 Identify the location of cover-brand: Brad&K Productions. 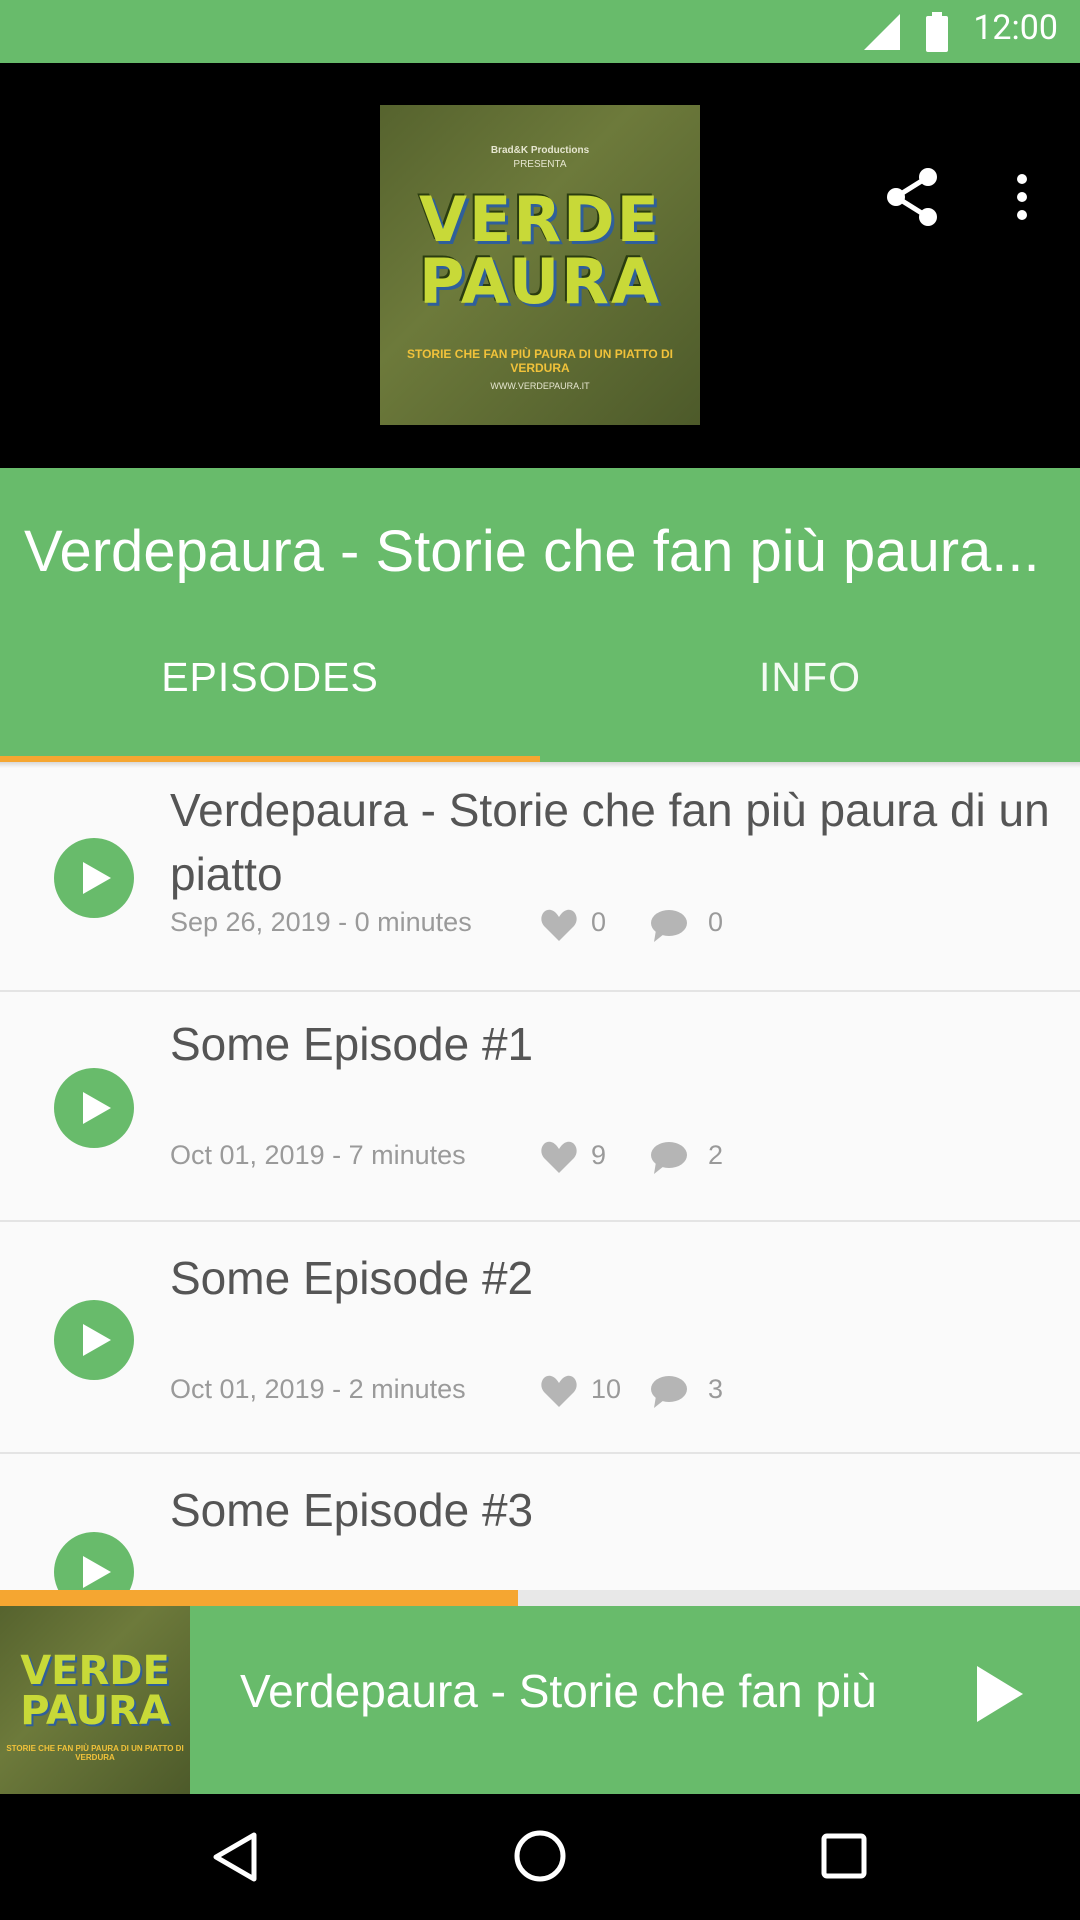
(540, 150).